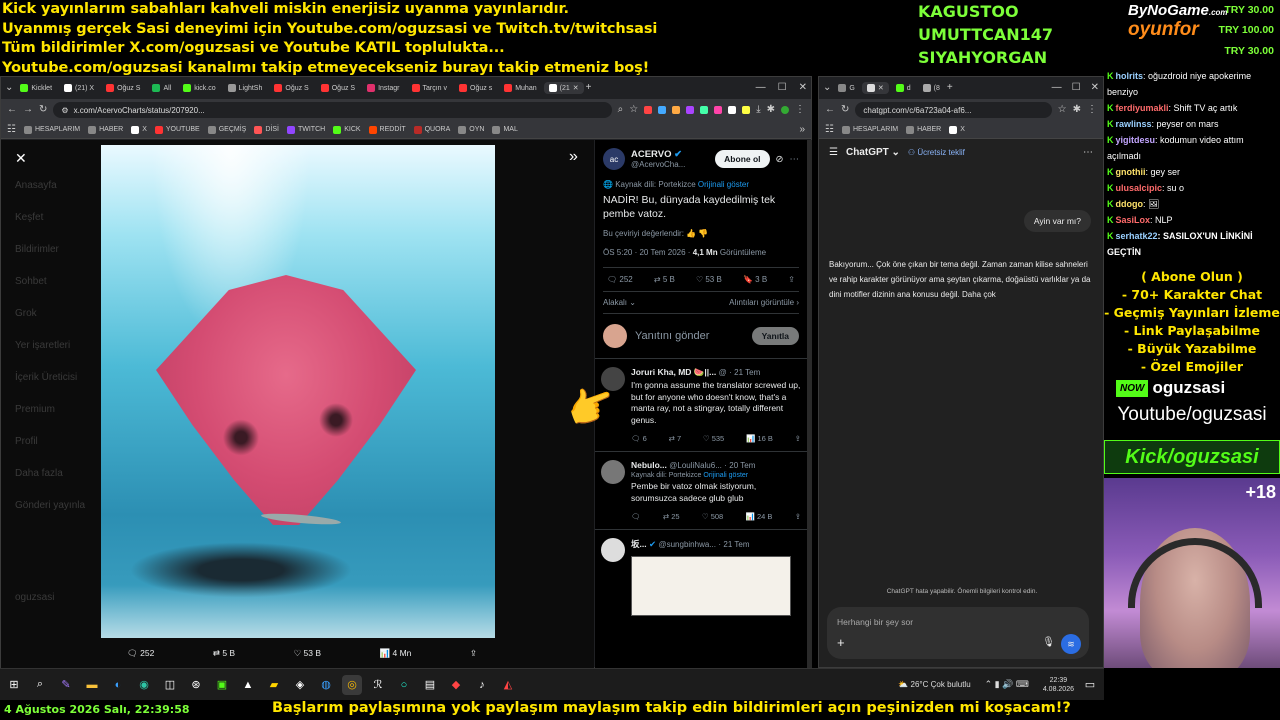  I want to click on tab: Muhan, so click(520, 88).